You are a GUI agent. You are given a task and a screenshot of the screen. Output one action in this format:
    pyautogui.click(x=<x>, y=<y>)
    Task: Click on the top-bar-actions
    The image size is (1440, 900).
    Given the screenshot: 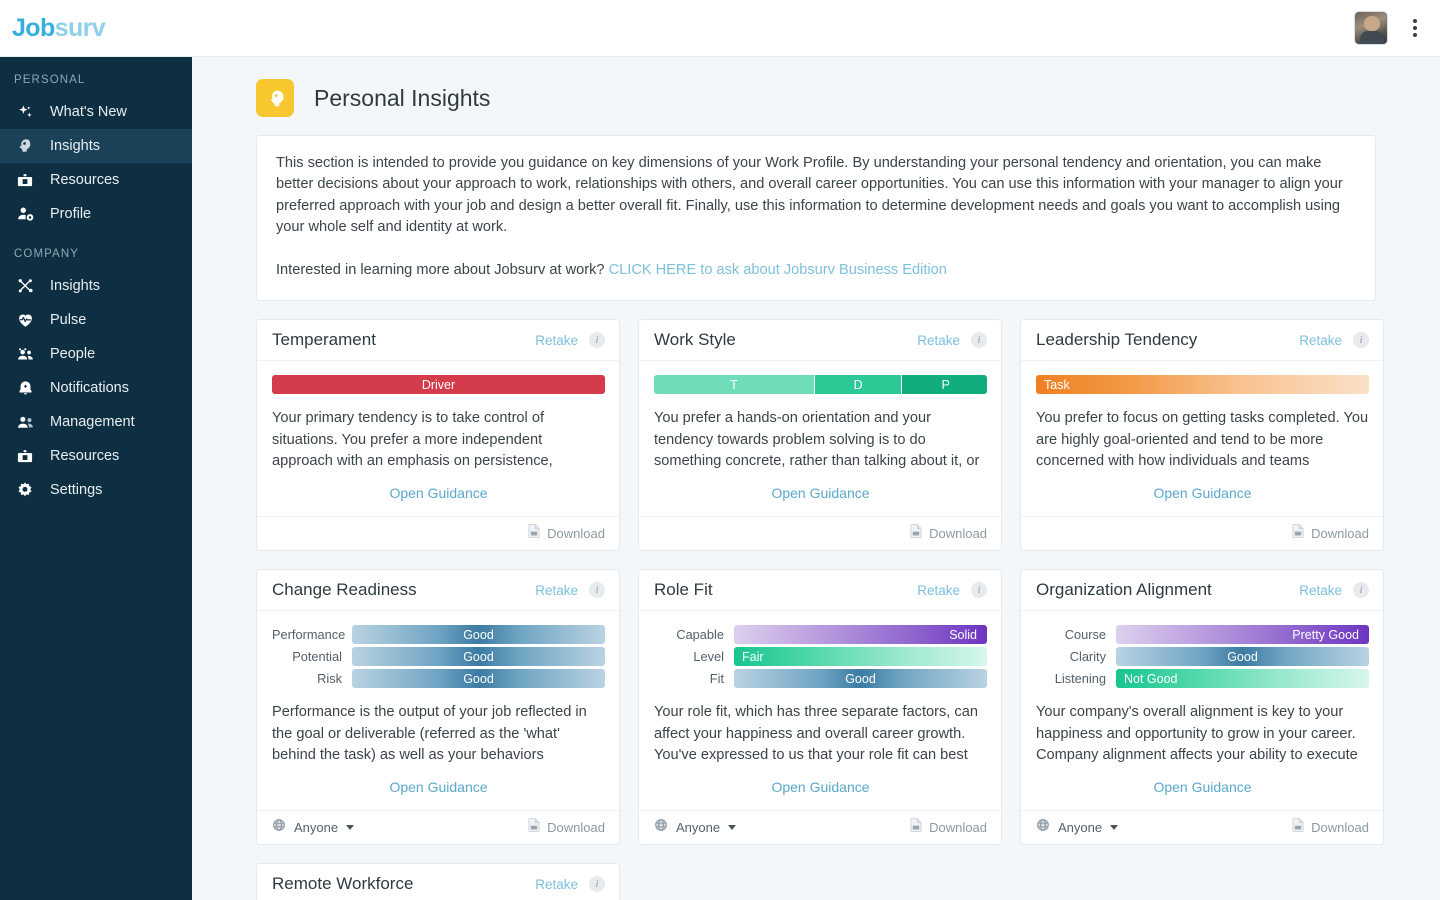 What is the action you would take?
    pyautogui.click(x=1397, y=28)
    